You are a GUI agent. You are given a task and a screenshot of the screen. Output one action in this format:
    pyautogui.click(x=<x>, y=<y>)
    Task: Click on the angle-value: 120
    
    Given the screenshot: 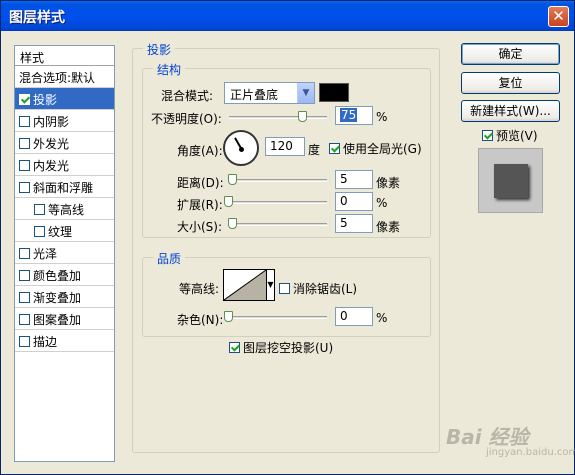 What is the action you would take?
    pyautogui.click(x=281, y=146)
    